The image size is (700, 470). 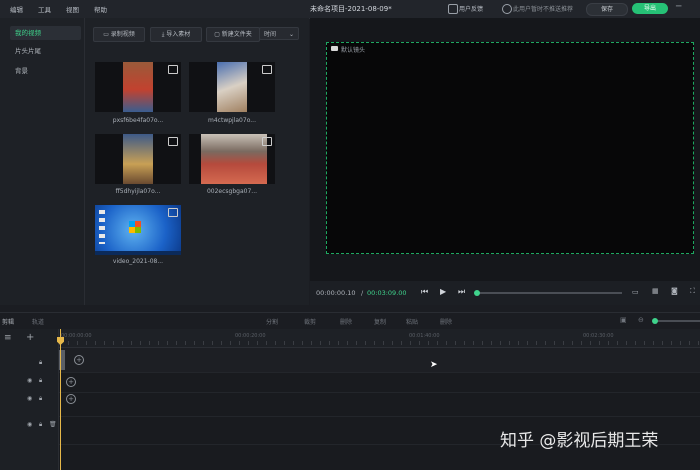 What do you see at coordinates (8, 321) in the screenshot?
I see `clip-tab: 剪辑` at bounding box center [8, 321].